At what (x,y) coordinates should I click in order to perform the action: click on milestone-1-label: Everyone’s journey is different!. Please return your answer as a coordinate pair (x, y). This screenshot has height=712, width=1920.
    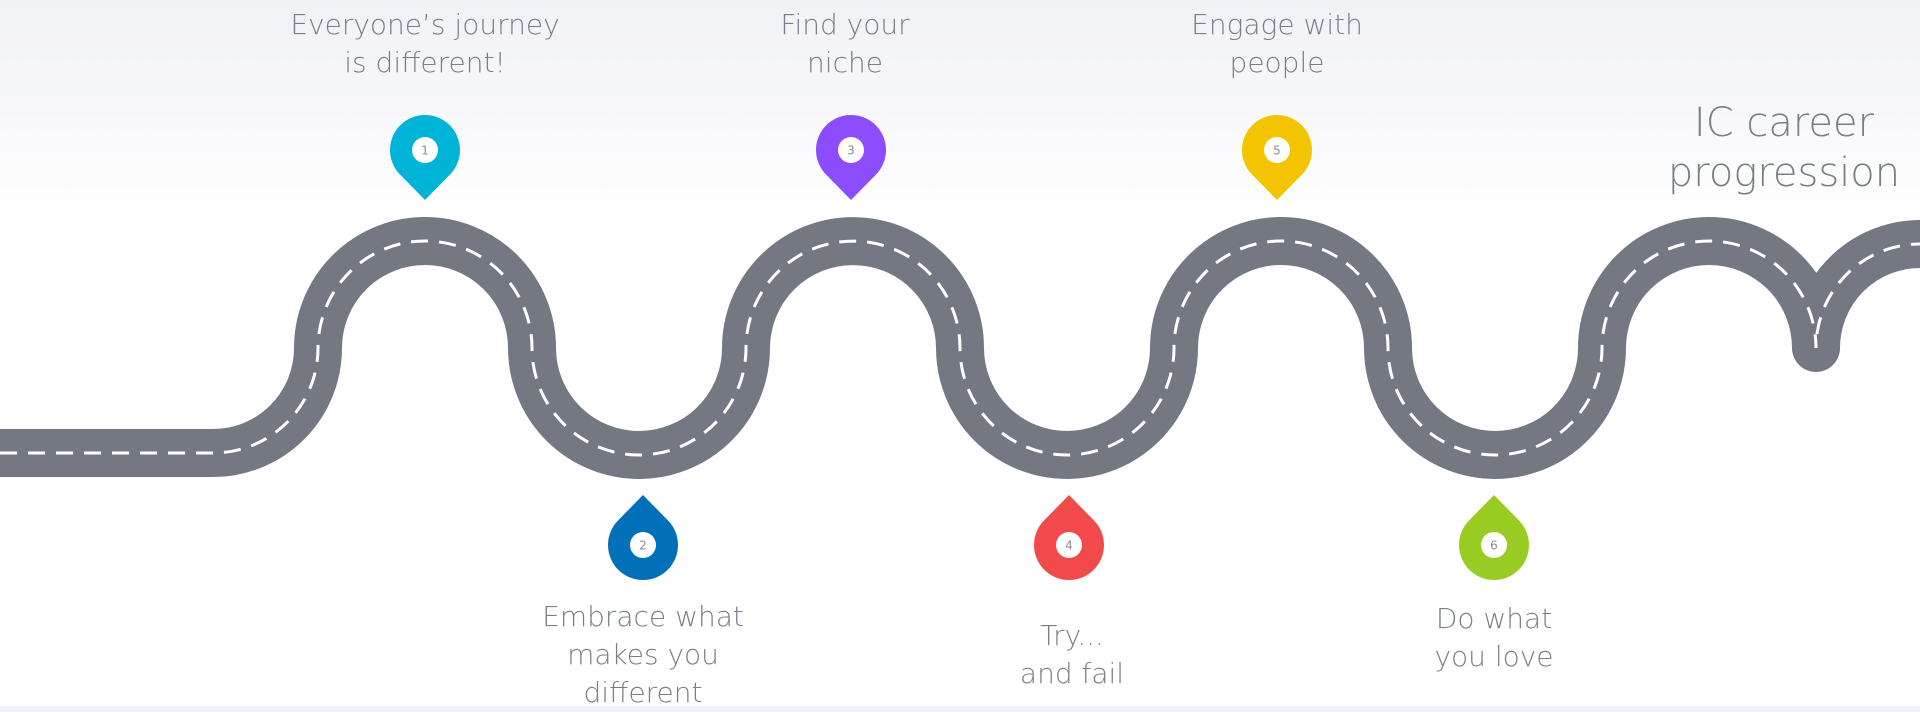
    Looking at the image, I should click on (424, 44).